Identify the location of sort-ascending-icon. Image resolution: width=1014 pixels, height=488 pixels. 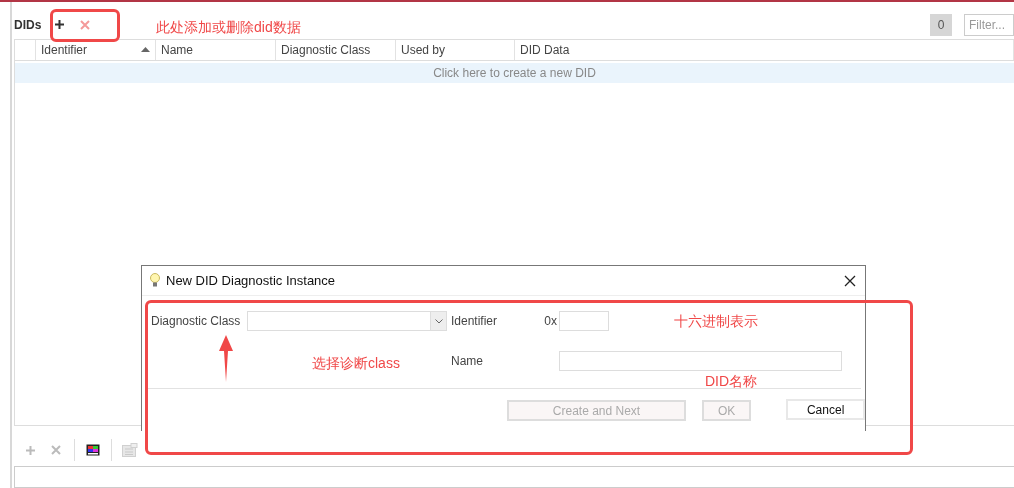
(145, 50).